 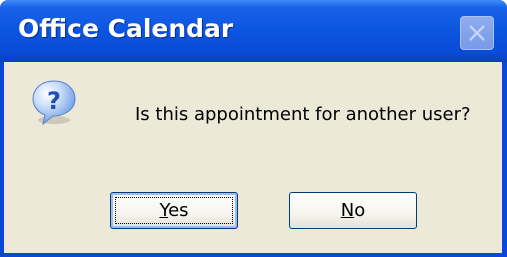 I want to click on close-button, so click(x=477, y=33).